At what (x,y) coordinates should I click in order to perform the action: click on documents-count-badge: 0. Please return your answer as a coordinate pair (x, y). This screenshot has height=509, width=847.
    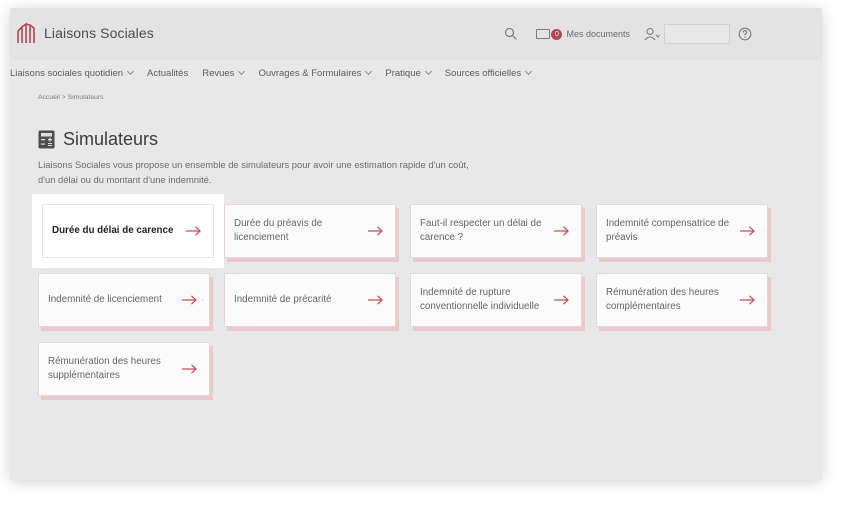
    Looking at the image, I should click on (557, 34).